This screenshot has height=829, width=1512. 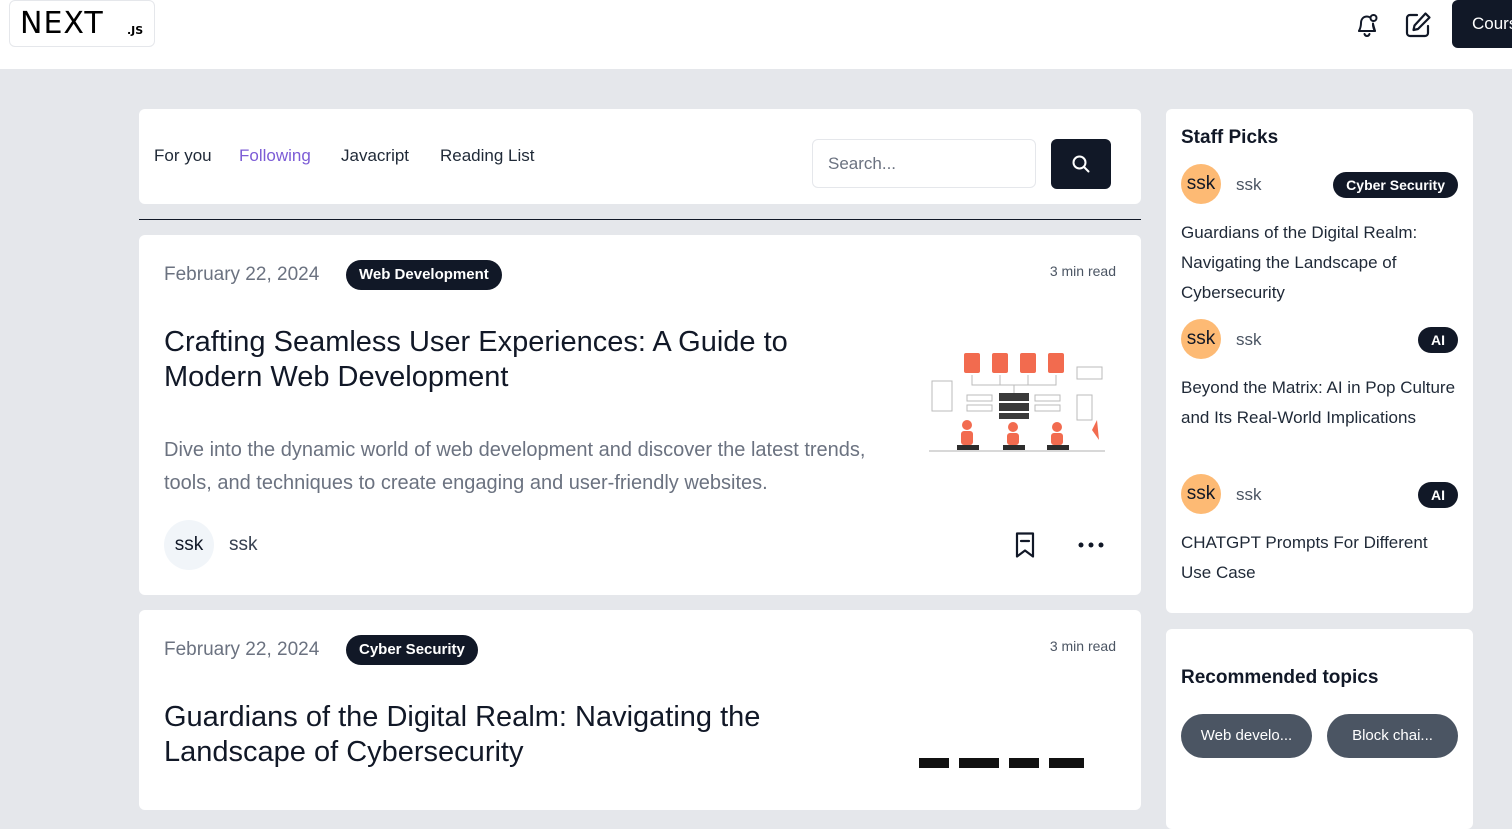 What do you see at coordinates (1418, 25) in the screenshot?
I see `write-post-icon` at bounding box center [1418, 25].